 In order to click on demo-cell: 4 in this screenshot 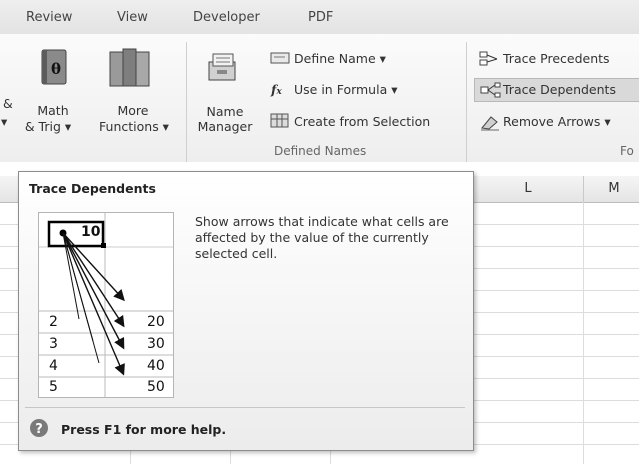, I will do `click(53, 366)`.